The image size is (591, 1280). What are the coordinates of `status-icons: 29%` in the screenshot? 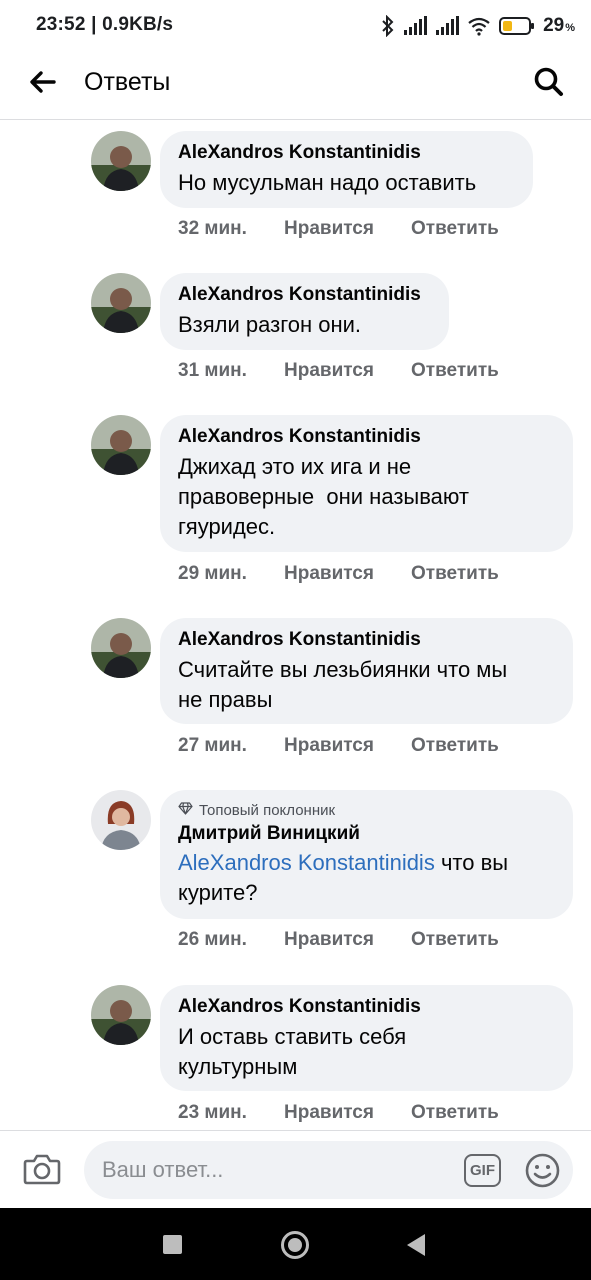 It's located at (478, 26).